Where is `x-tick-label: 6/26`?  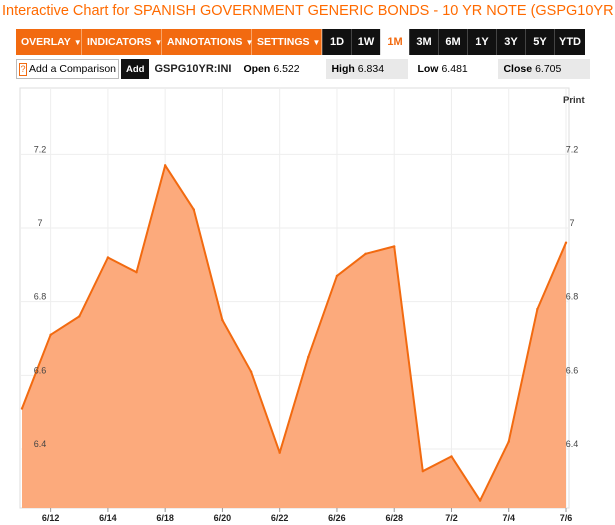 x-tick-label: 6/26 is located at coordinates (337, 518).